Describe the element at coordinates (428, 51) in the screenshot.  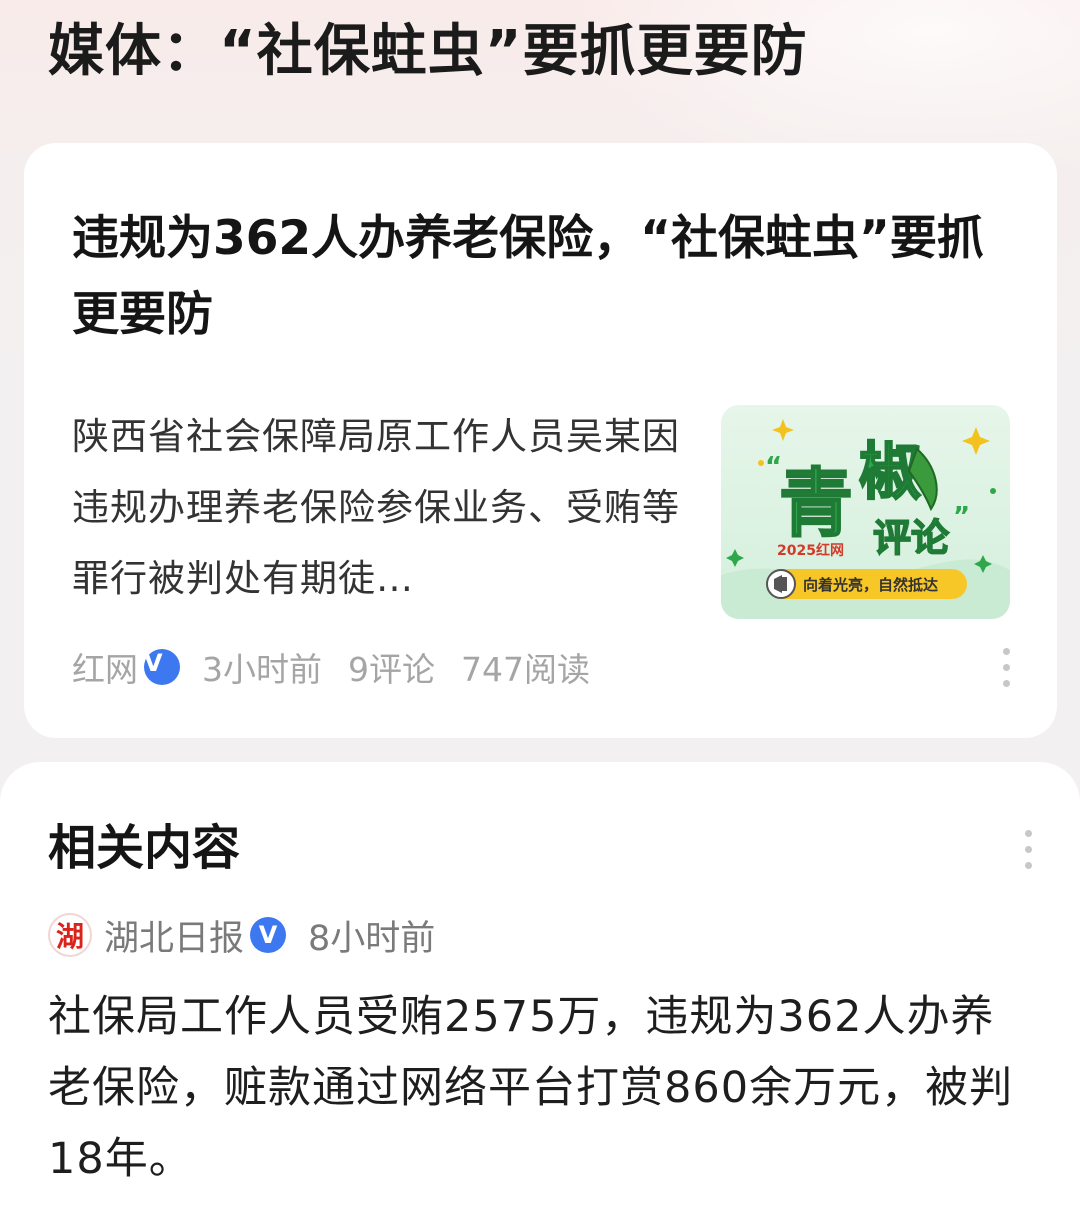
I see `page-title: 媒体：“社保蛀虫”要抓更要防` at that location.